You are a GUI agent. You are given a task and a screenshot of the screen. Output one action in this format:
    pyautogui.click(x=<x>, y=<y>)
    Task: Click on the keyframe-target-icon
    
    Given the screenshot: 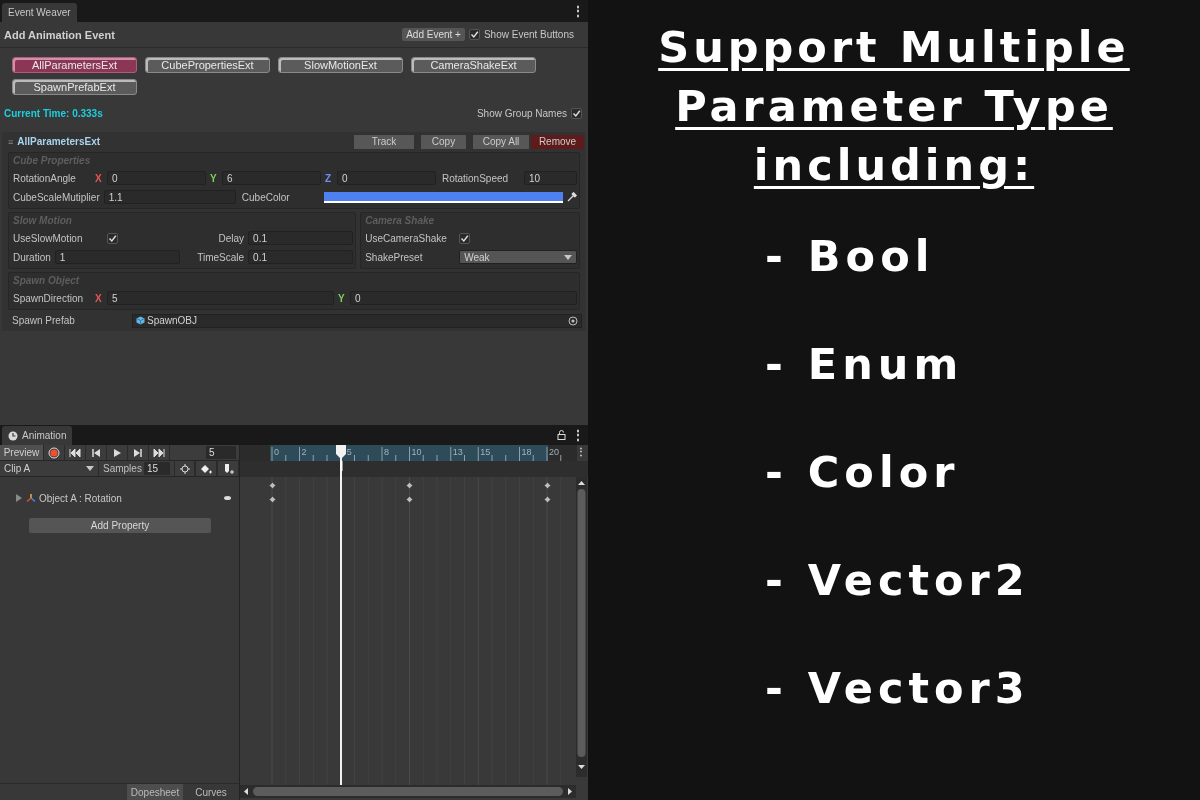 What is the action you would take?
    pyautogui.click(x=184, y=468)
    